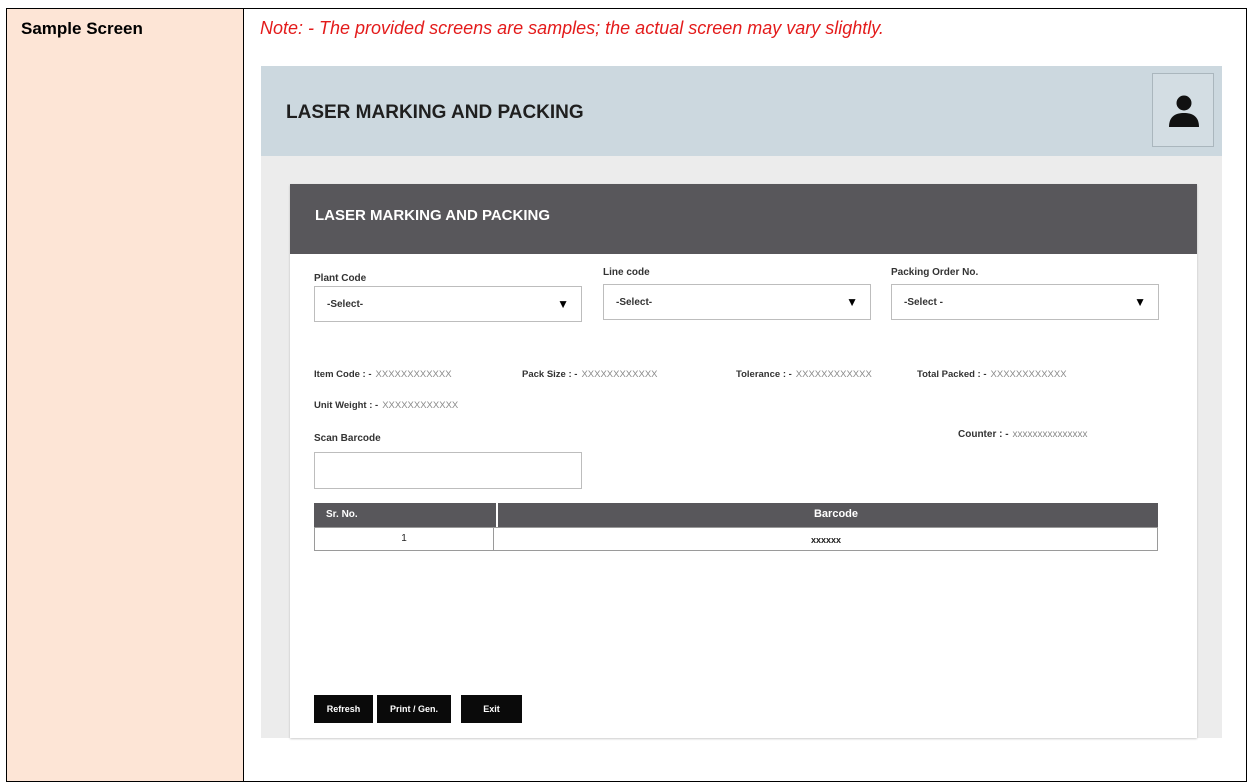  Describe the element at coordinates (491, 709) in the screenshot. I see `exit-button: Exit` at that location.